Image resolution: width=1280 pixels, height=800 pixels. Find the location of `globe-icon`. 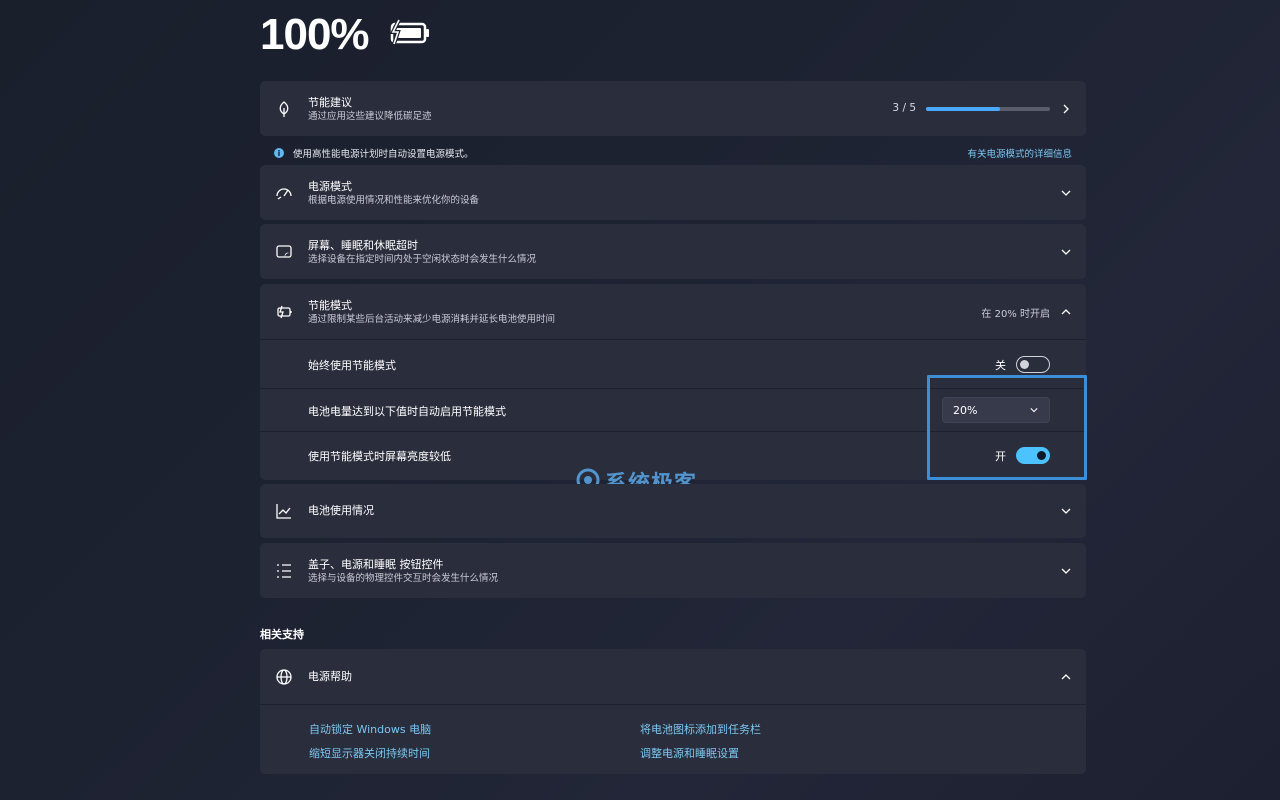

globe-icon is located at coordinates (284, 677).